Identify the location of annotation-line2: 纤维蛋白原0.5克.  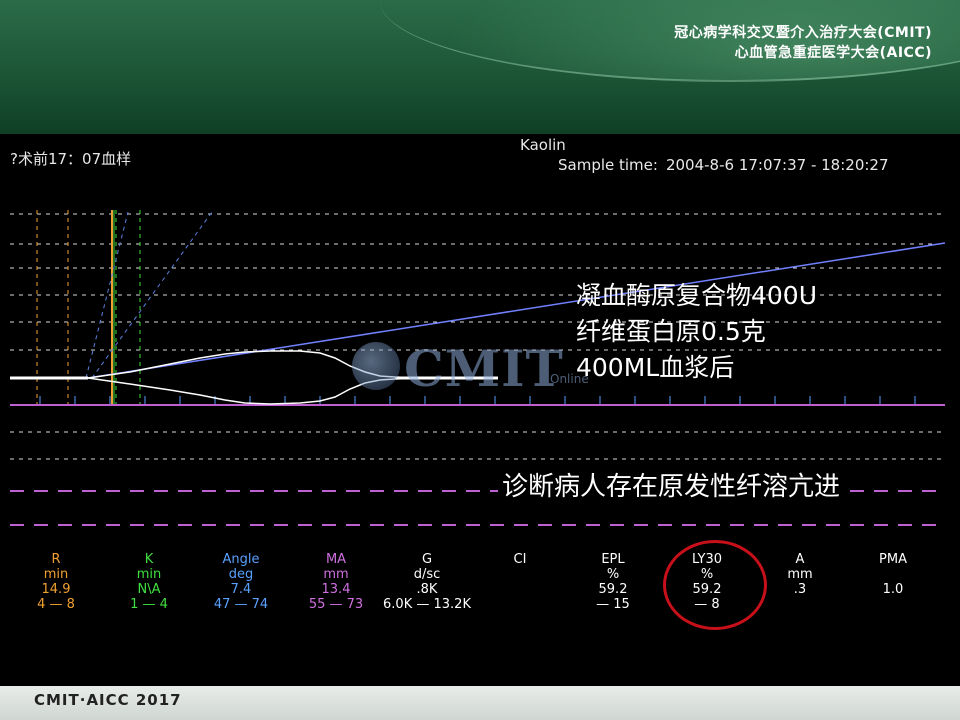
(671, 331).